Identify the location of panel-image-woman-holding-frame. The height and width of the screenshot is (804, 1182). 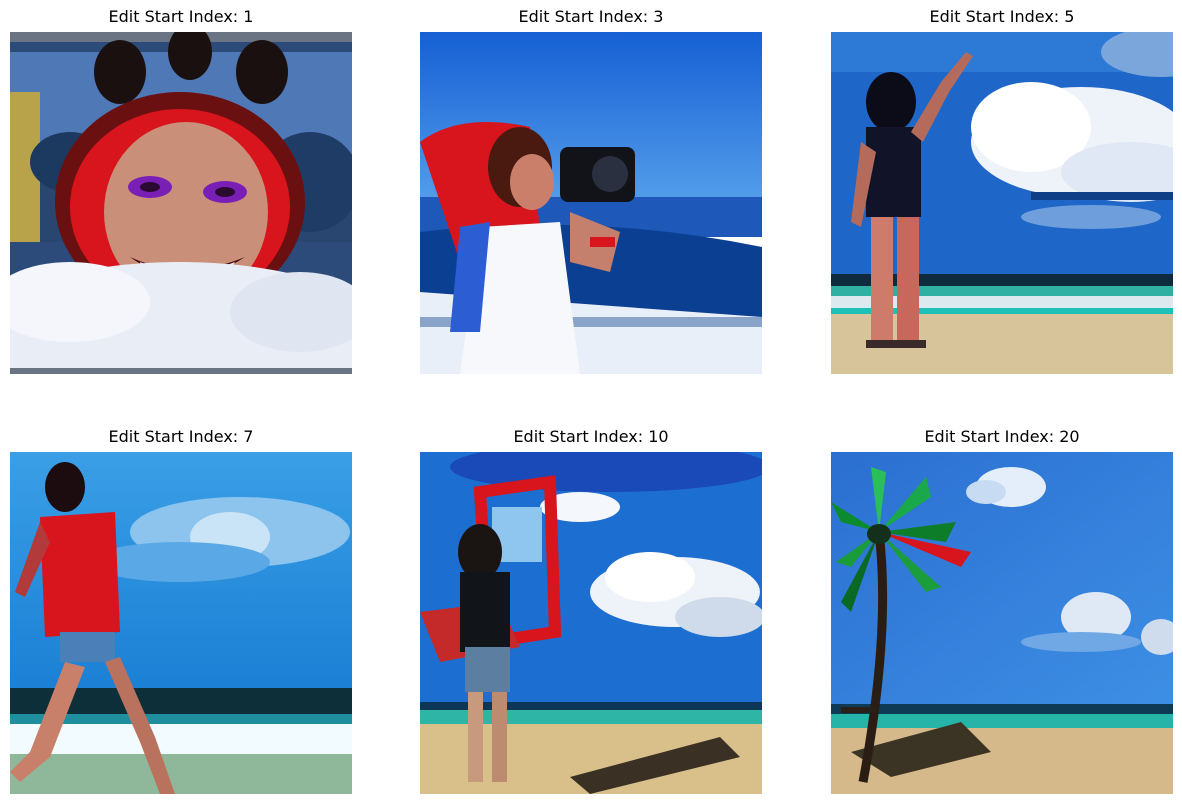
(591, 623).